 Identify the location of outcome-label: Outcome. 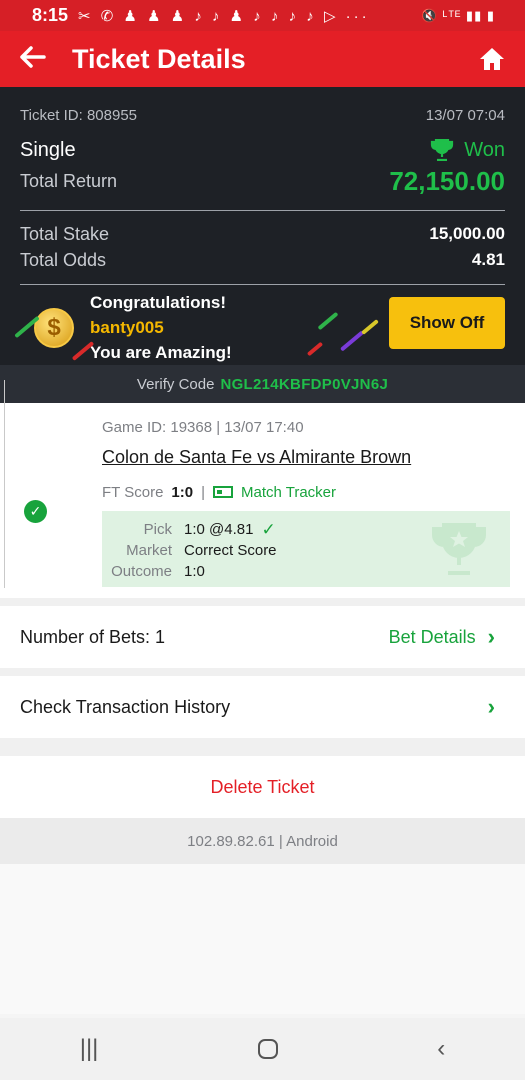
(141, 571).